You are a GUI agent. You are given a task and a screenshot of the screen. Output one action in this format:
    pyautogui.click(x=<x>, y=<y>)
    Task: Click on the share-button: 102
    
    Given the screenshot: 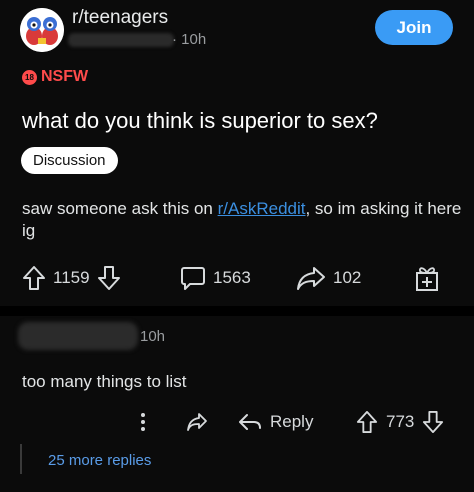 What is the action you would take?
    pyautogui.click(x=328, y=278)
    